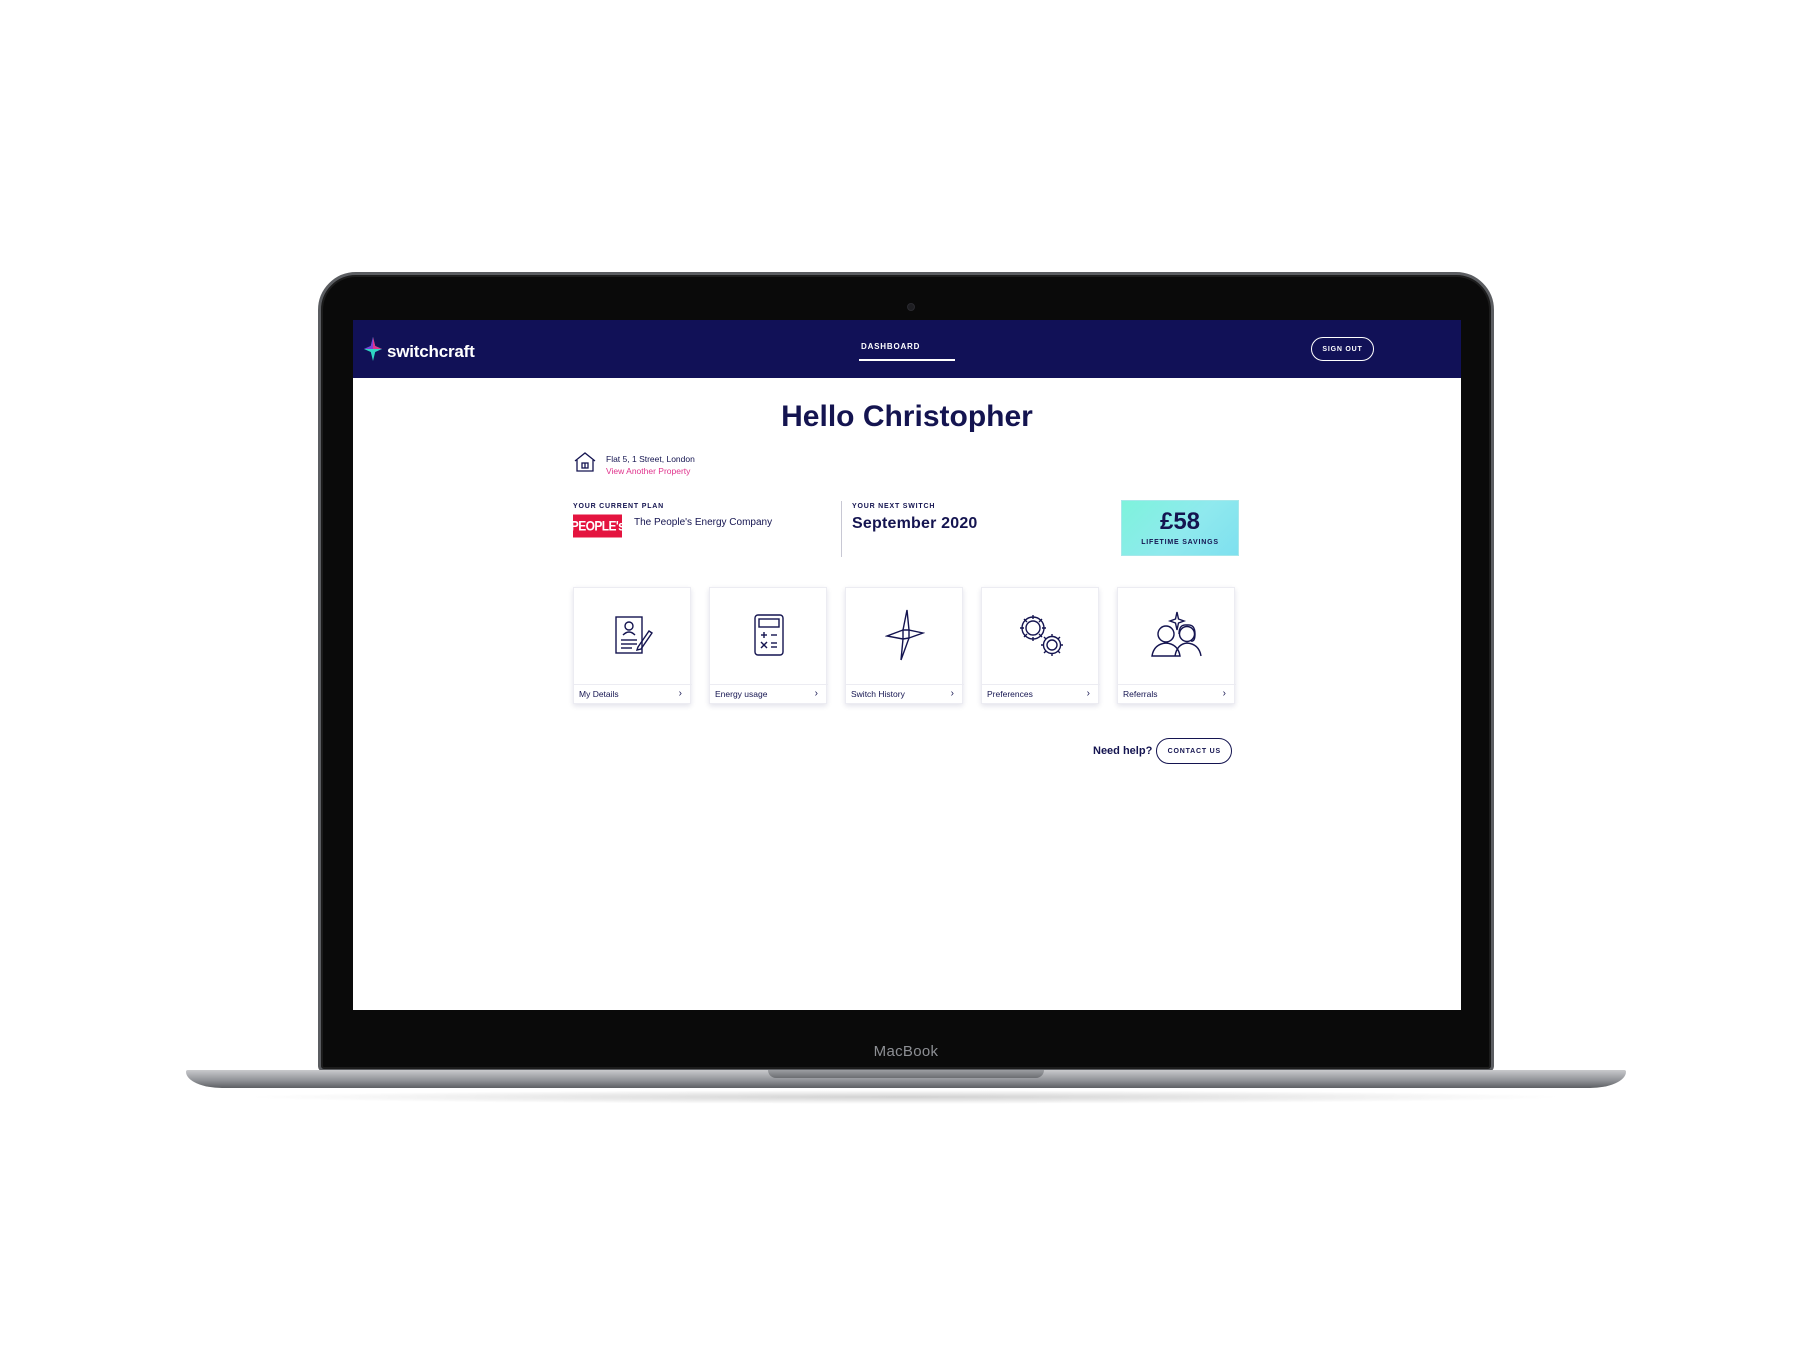  What do you see at coordinates (905, 637) in the screenshot?
I see `switch-spark-icon` at bounding box center [905, 637].